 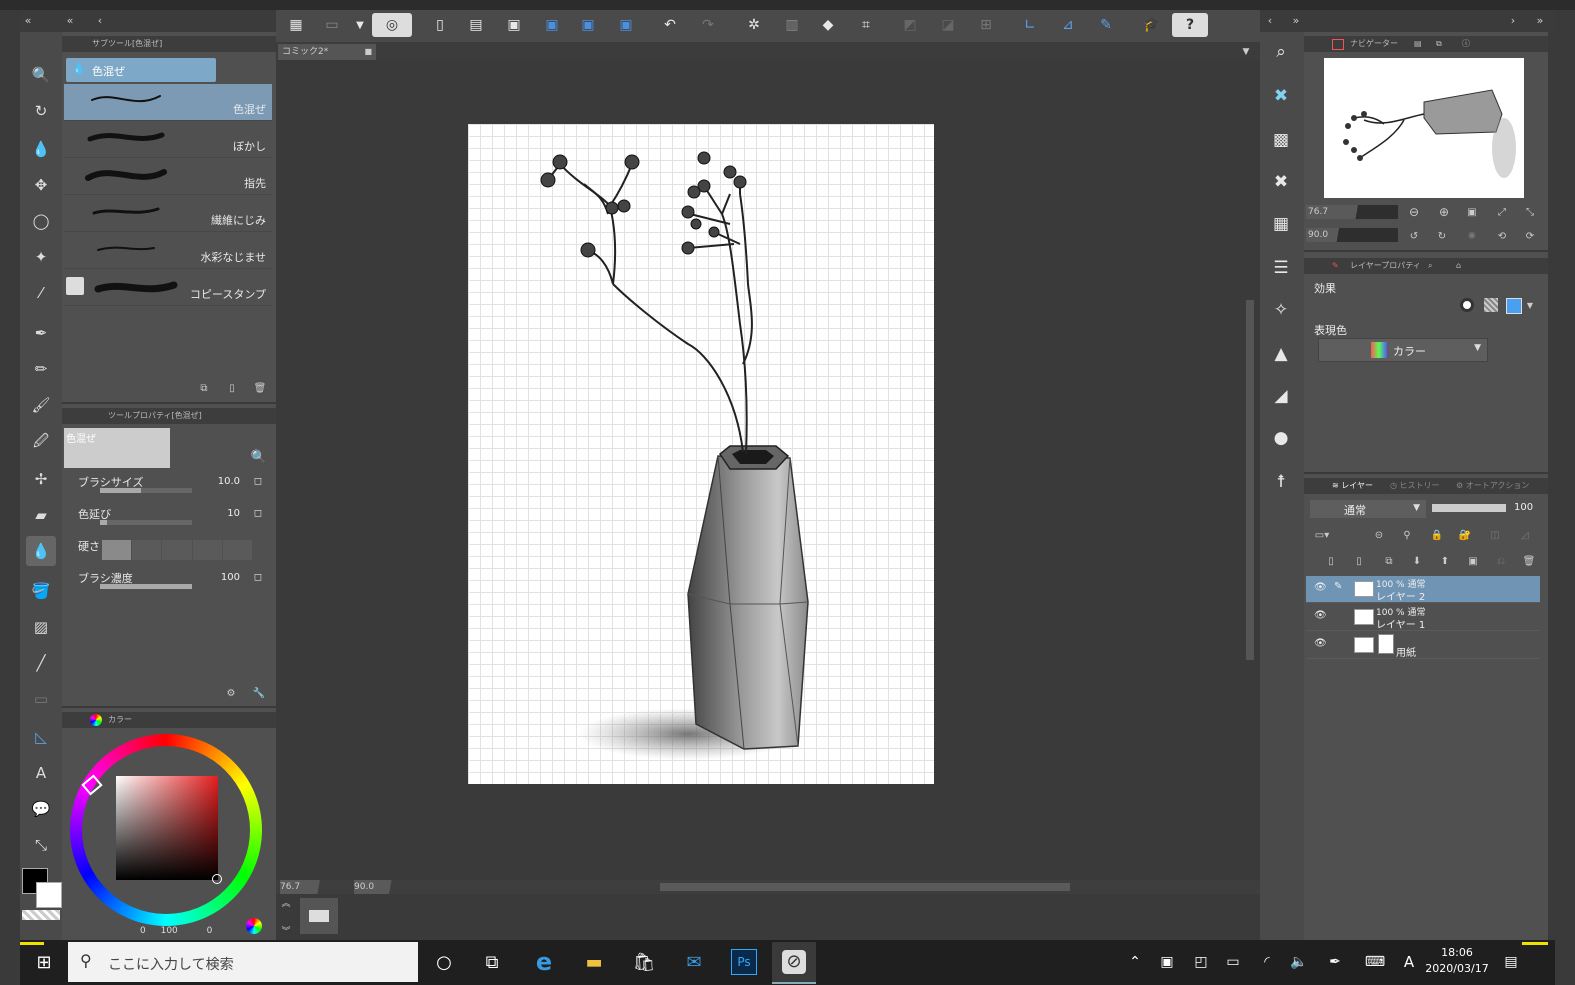 I want to click on new-vector-layer-icon: ▯, so click(x=1359, y=561).